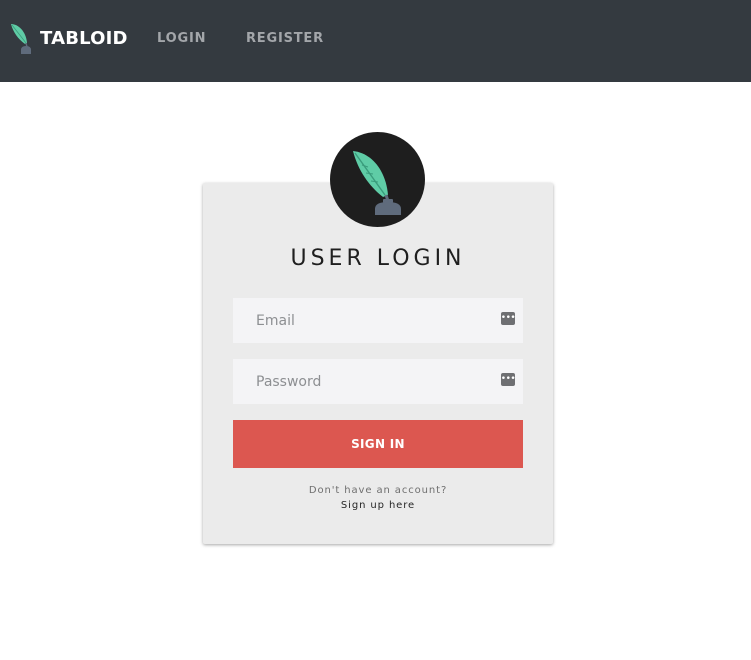  I want to click on account-prompt-text: Don't have an account?, so click(378, 490).